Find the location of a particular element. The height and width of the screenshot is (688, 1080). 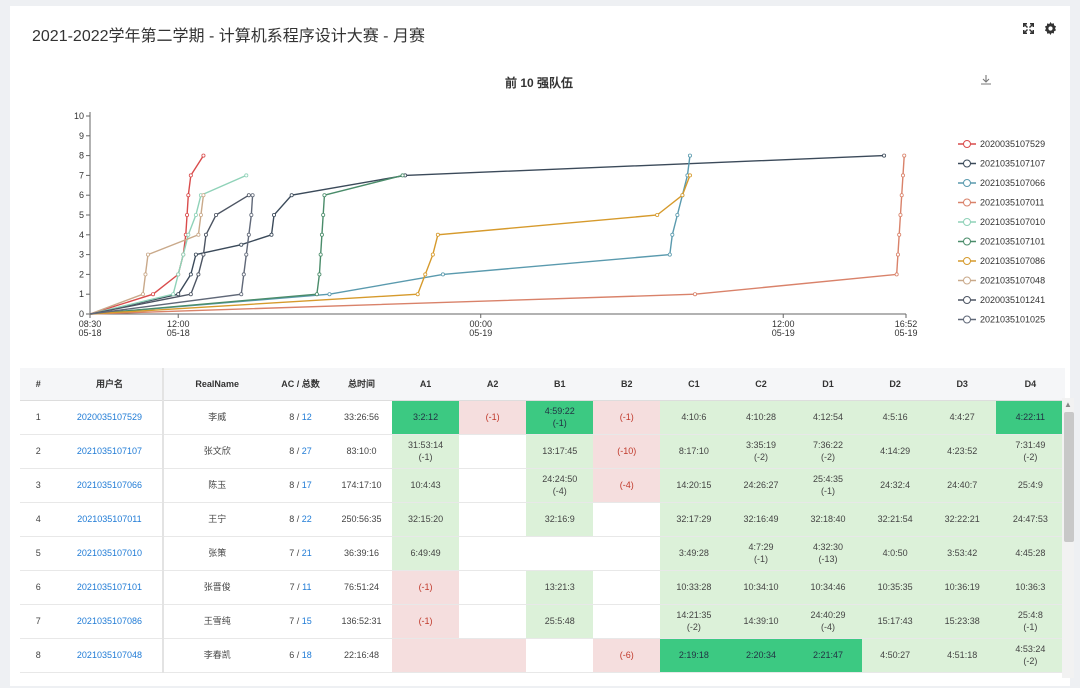

legend-item: 2021035107101 is located at coordinates (1001, 242).